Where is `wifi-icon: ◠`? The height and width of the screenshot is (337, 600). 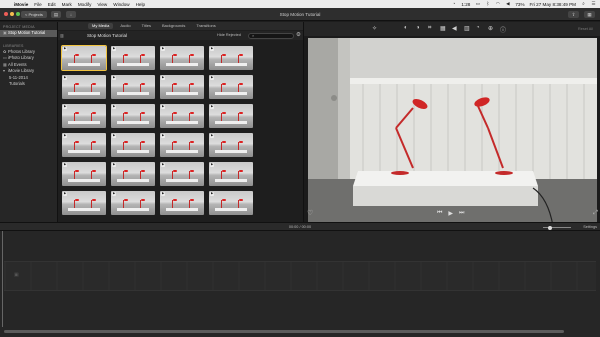 wifi-icon: ◠ is located at coordinates (497, 3).